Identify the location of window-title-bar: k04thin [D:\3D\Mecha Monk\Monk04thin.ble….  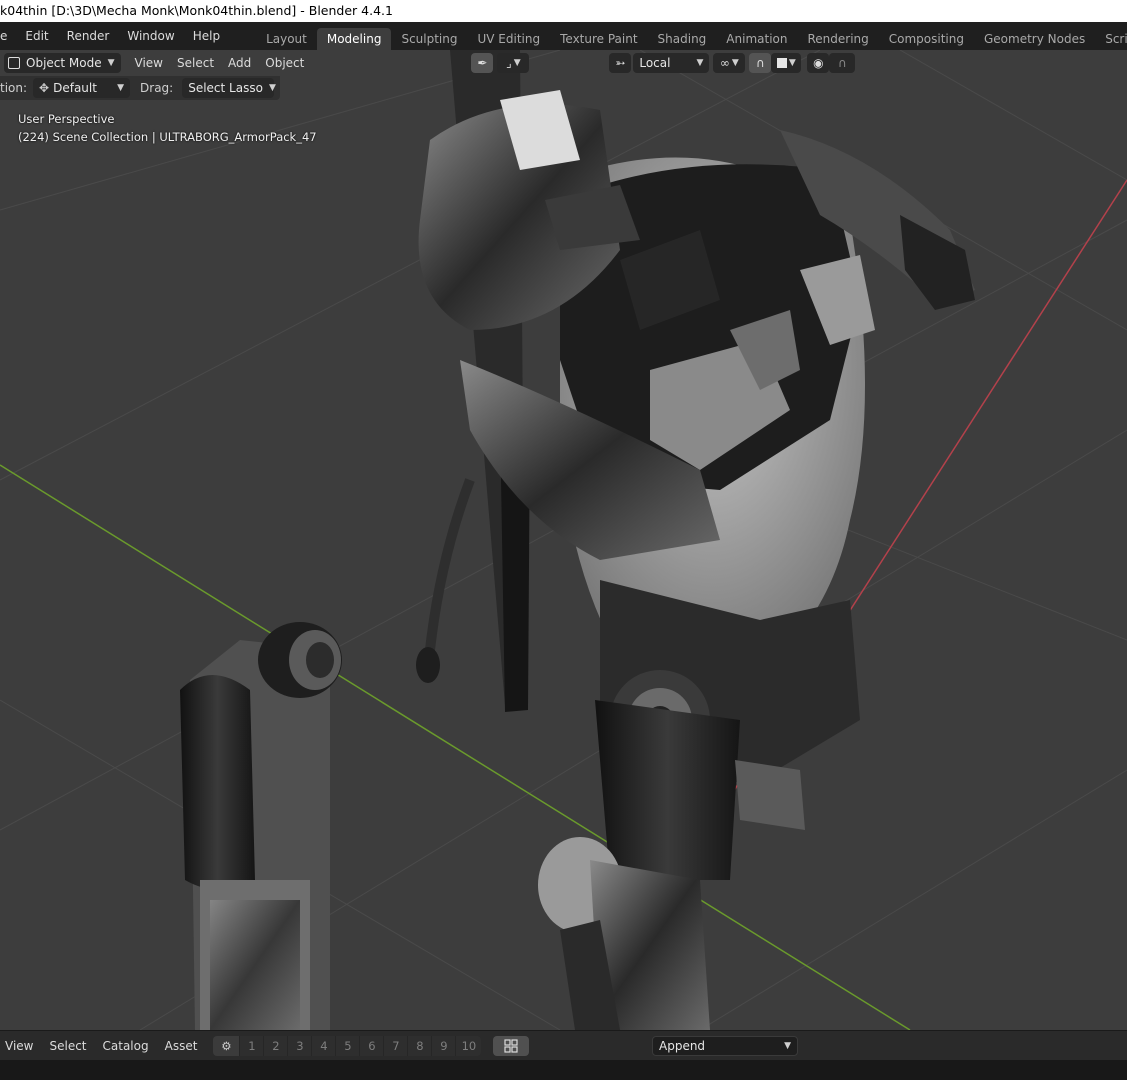
(563, 11).